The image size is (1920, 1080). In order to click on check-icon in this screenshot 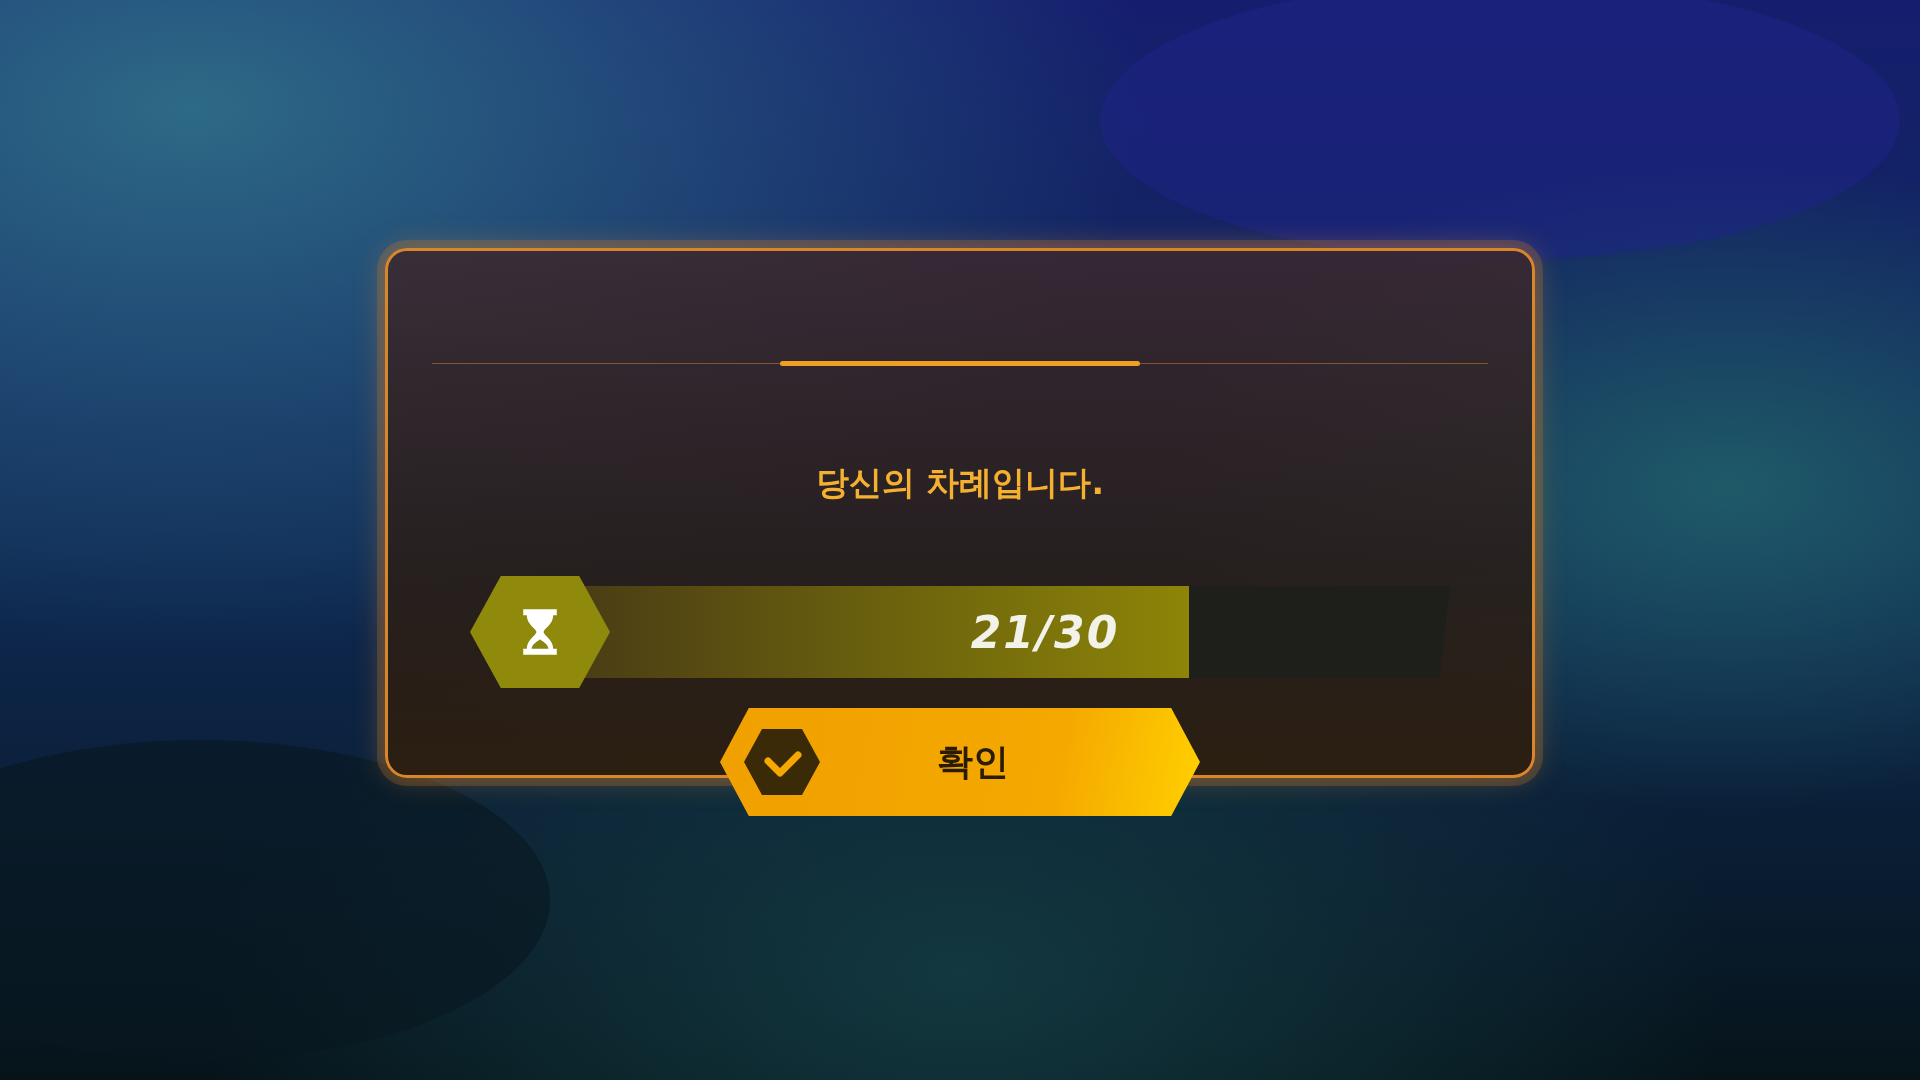, I will do `click(782, 762)`.